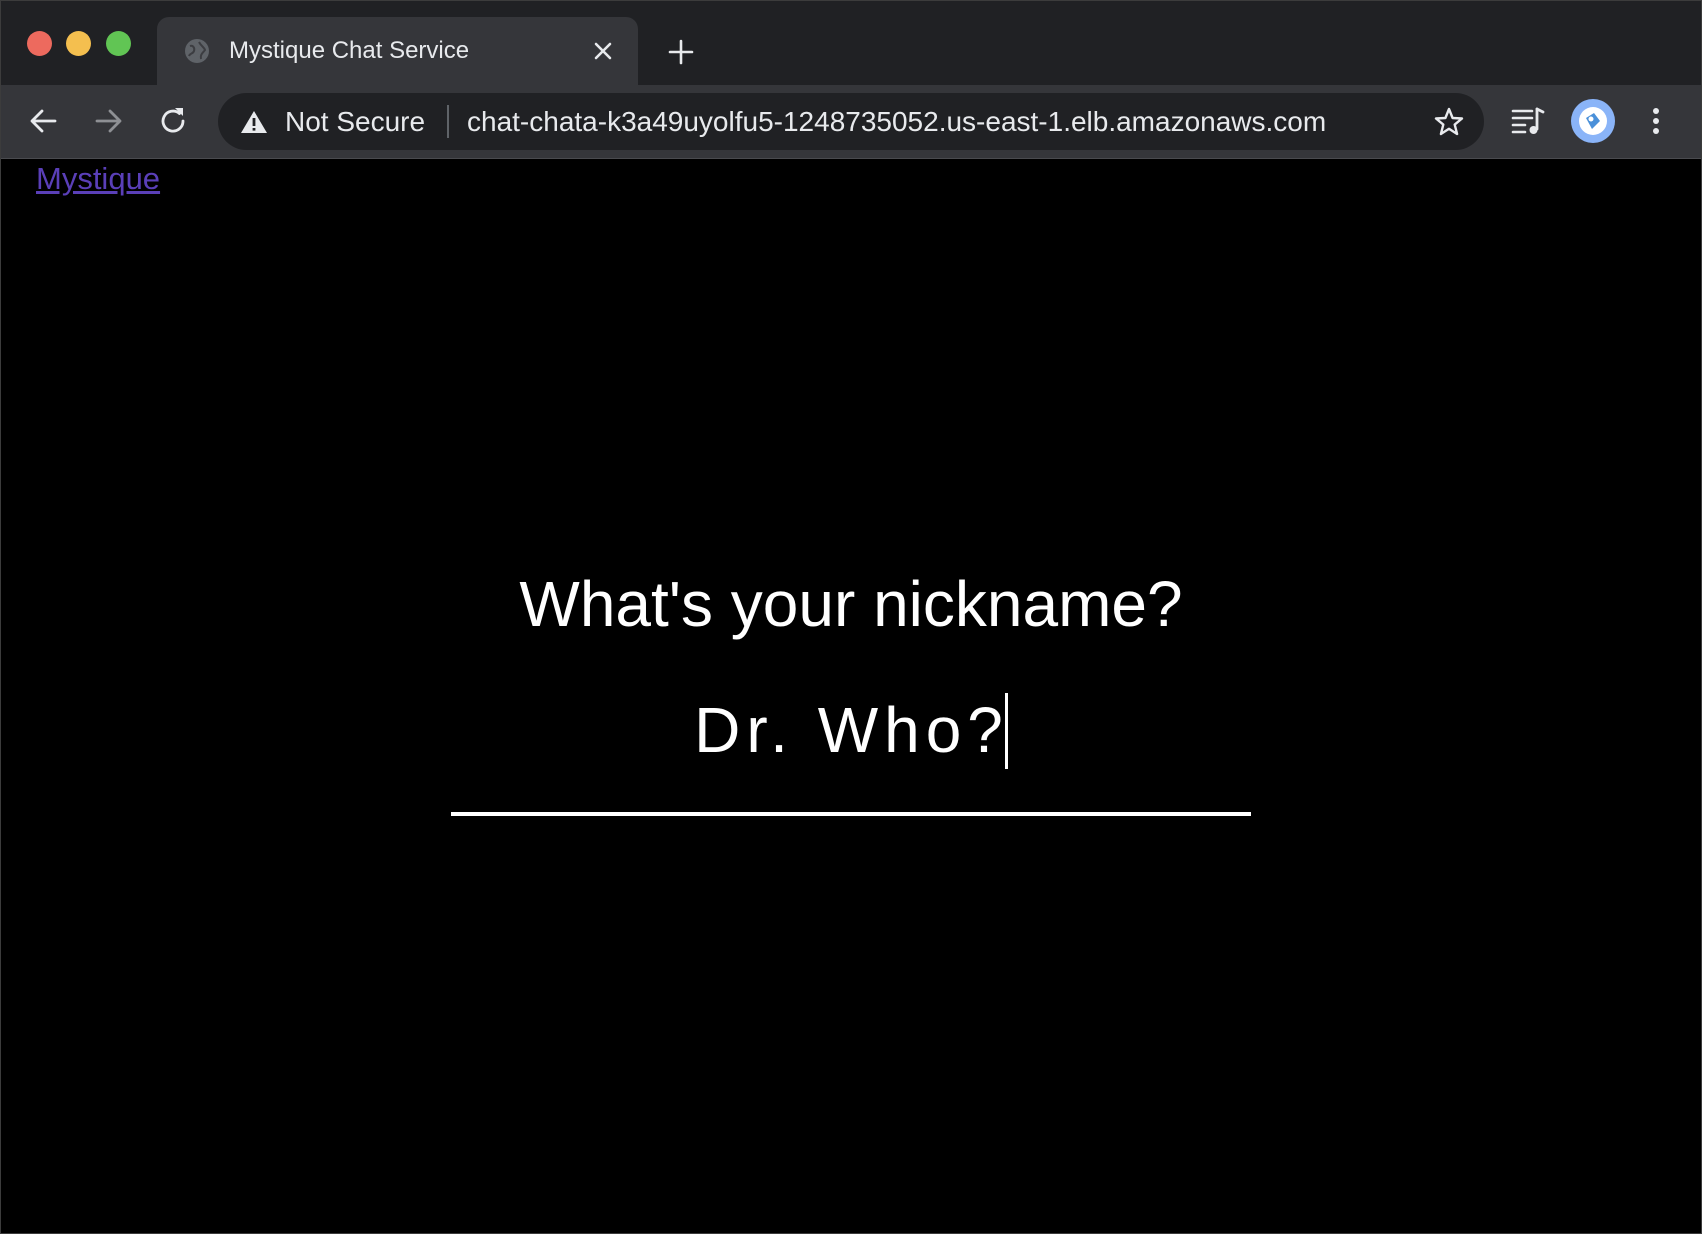 This screenshot has height=1234, width=1702. Describe the element at coordinates (197, 51) in the screenshot. I see `globe-icon` at that location.